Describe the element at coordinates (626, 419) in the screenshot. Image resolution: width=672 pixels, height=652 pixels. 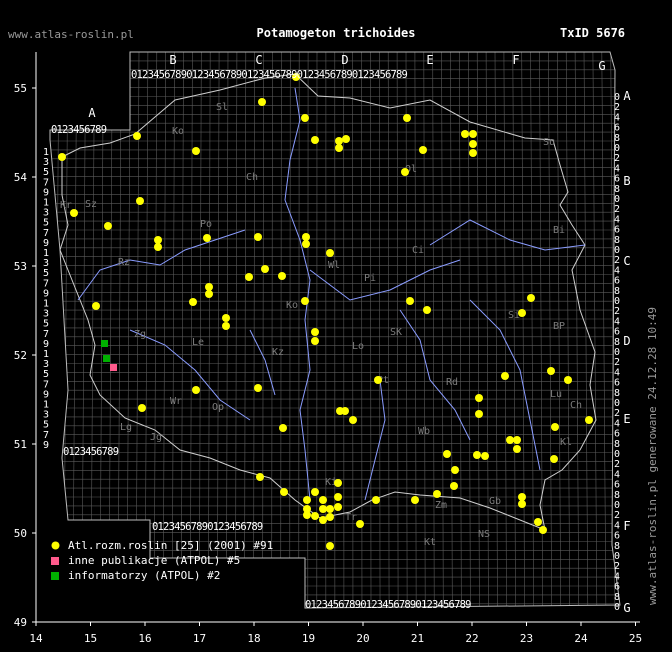
I see `atpol-row-letter: E` at that location.